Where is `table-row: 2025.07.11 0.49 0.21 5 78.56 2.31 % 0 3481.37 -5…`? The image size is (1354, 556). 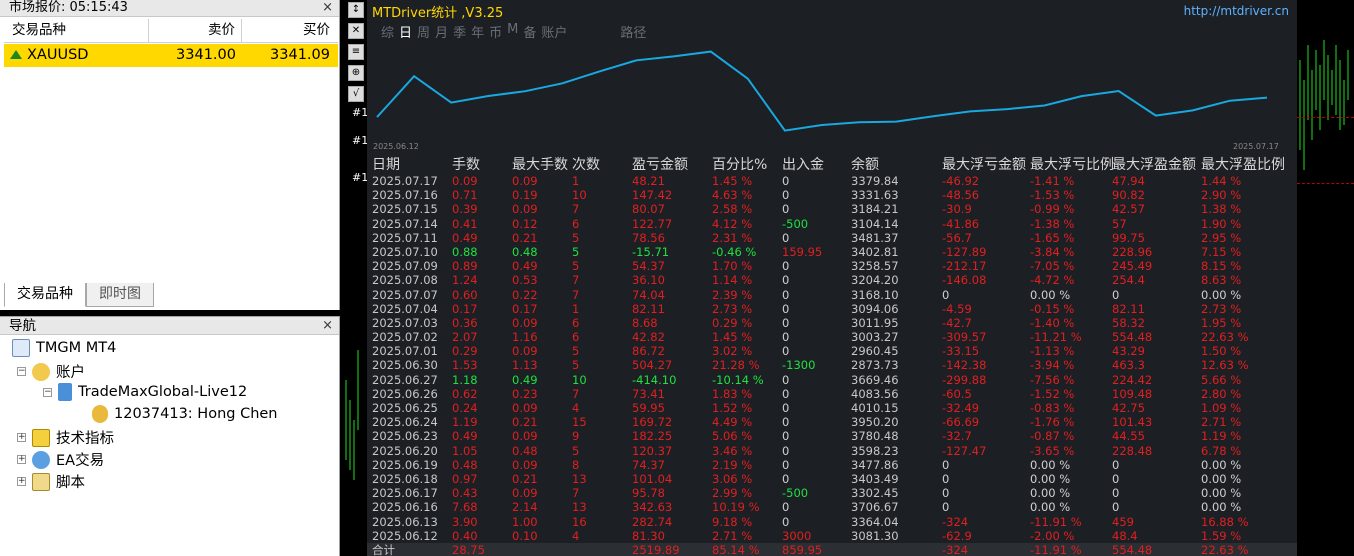
table-row: 2025.07.11 0.49 0.21 5 78.56 2.31 % 0 3481.37 -5… is located at coordinates (832, 238).